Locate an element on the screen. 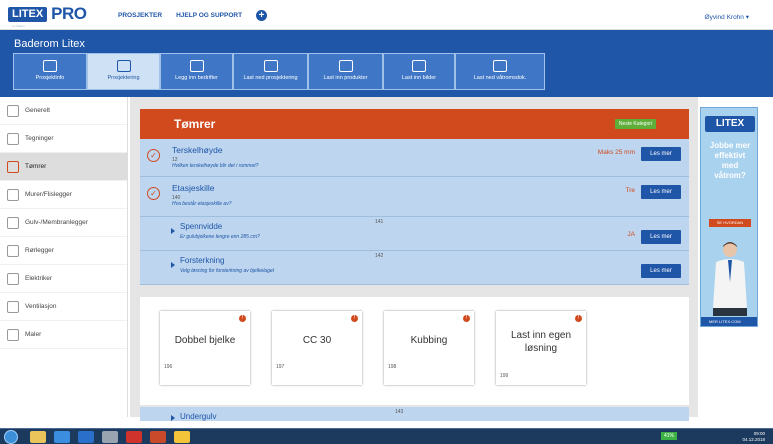 Image resolution: width=773 pixels, height=444 pixels. question-title: Spennvidde is located at coordinates (201, 226).